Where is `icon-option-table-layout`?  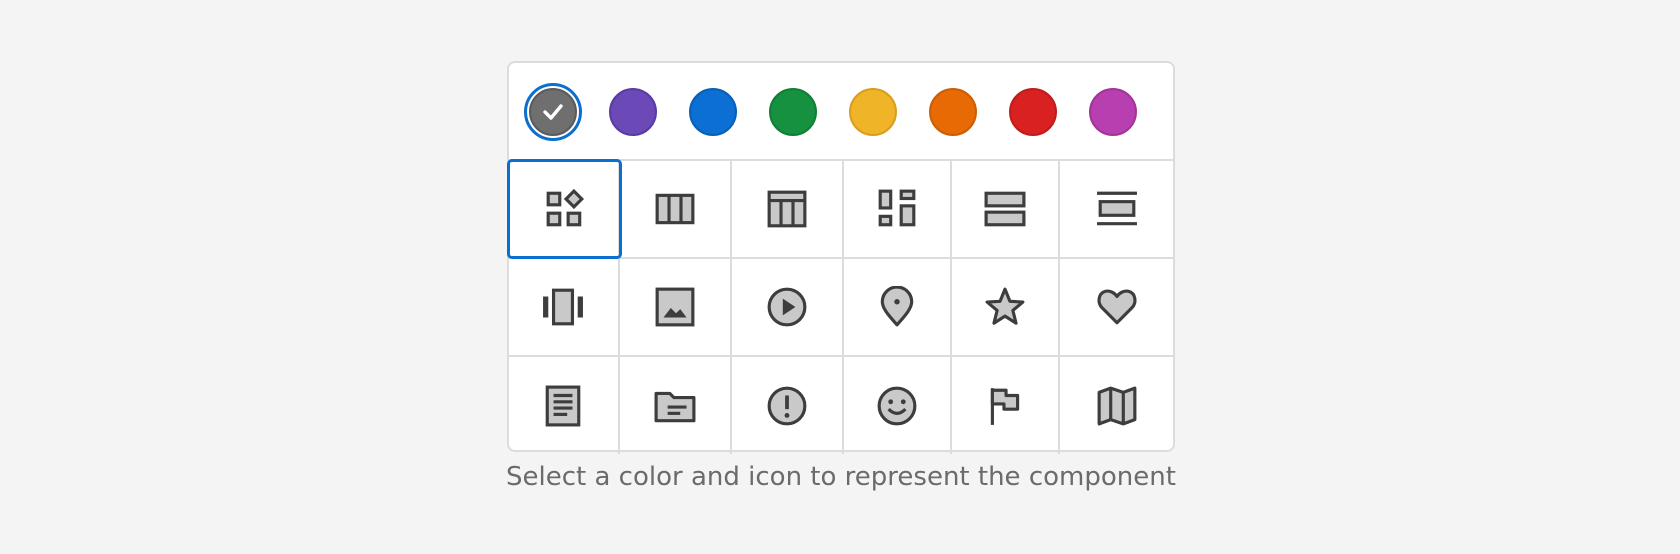
icon-option-table-layout is located at coordinates (787, 209).